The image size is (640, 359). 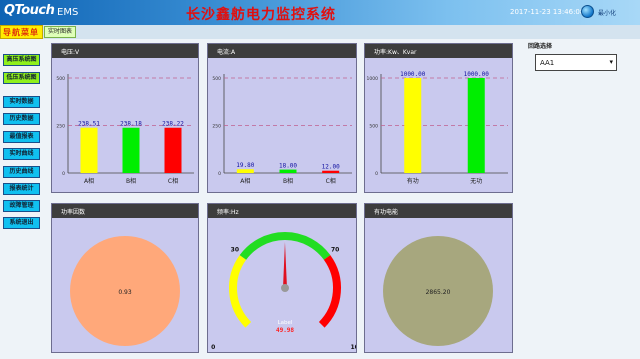 What do you see at coordinates (576, 62) in the screenshot?
I see `loop-select: AA1 ▾` at bounding box center [576, 62].